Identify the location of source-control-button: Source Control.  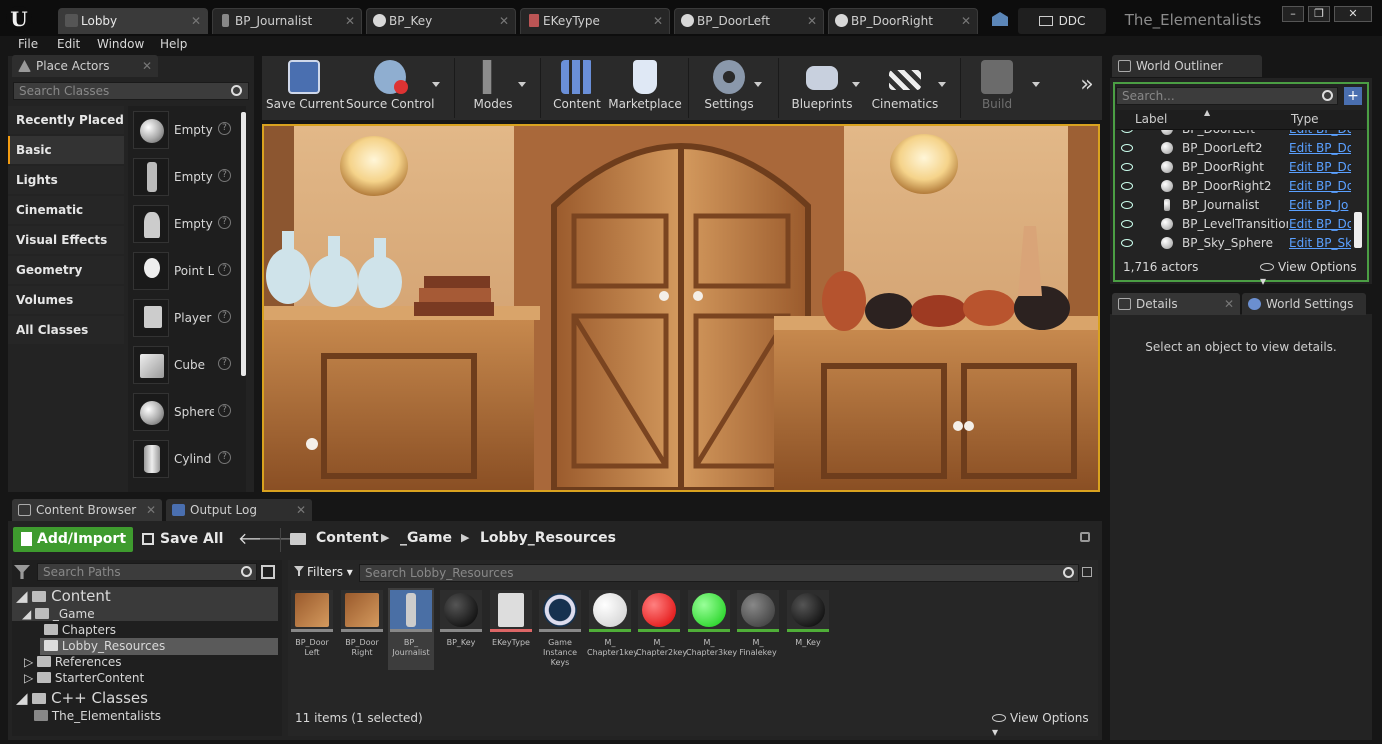
(390, 88).